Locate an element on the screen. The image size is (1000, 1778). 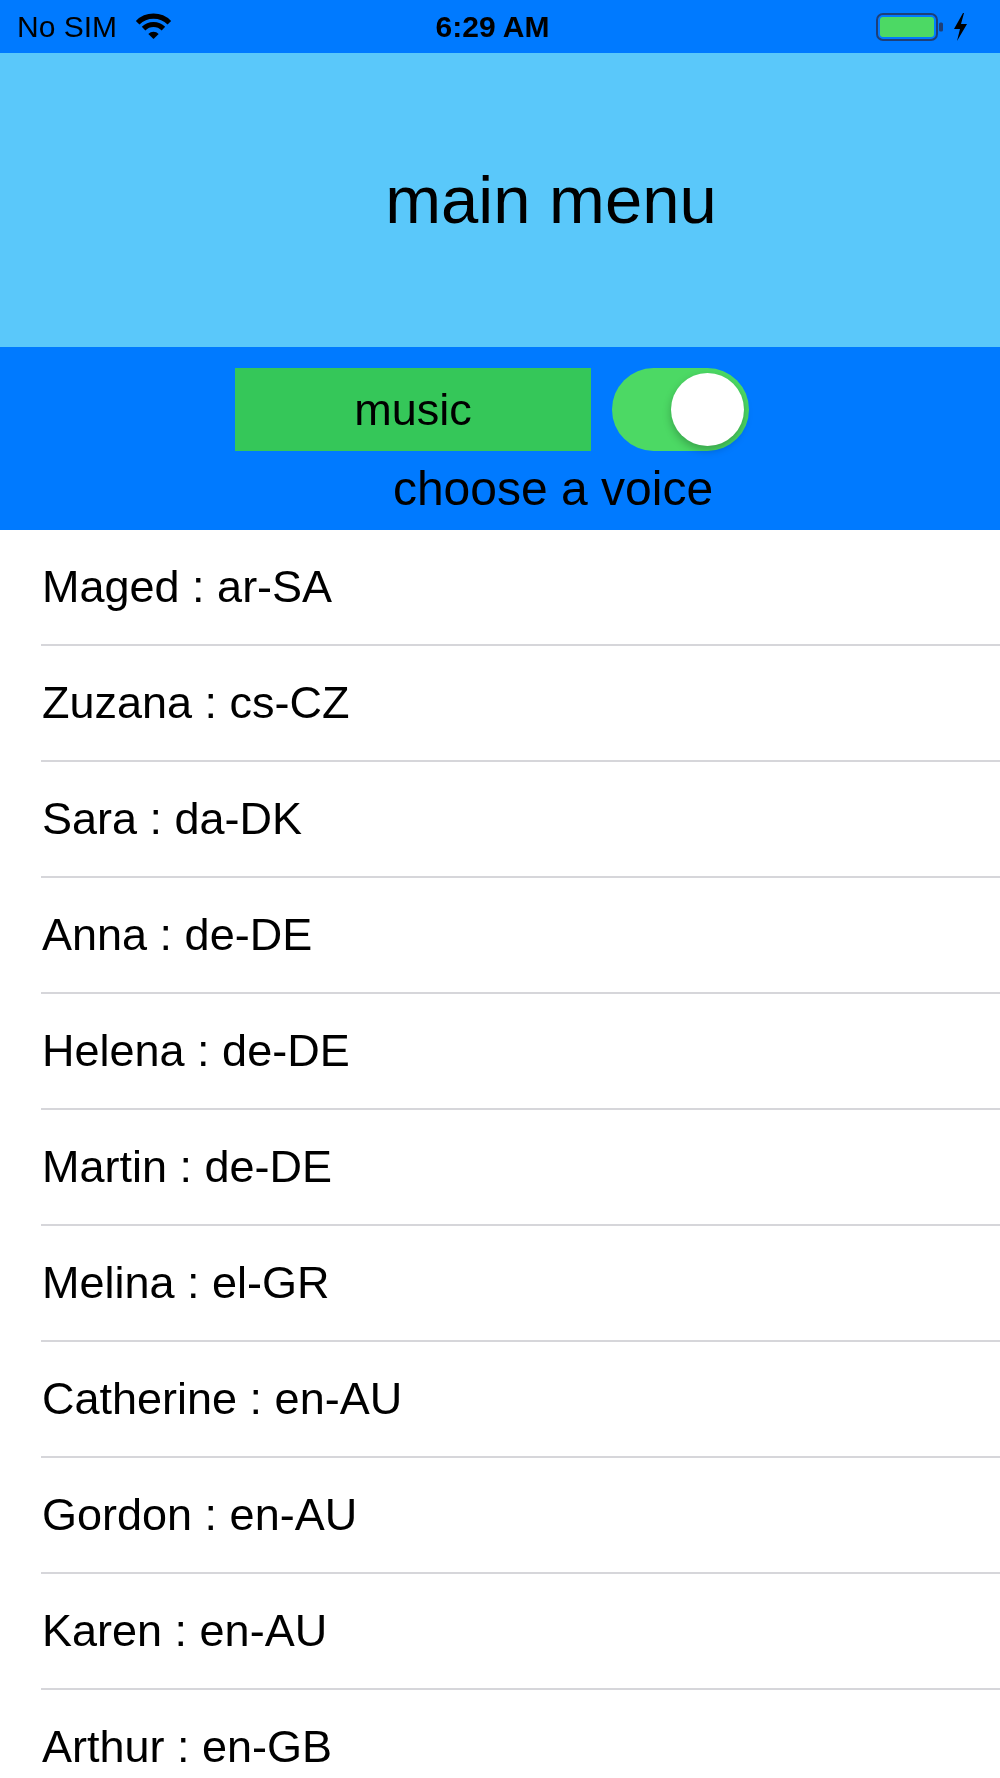
carrier-label: No SIM is located at coordinates (67, 26).